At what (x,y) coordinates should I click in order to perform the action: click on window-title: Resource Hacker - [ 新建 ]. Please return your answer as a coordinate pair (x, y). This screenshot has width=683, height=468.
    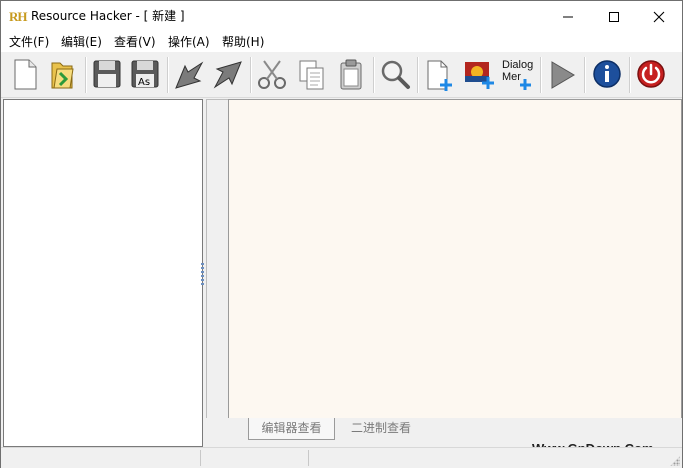
    Looking at the image, I should click on (108, 16).